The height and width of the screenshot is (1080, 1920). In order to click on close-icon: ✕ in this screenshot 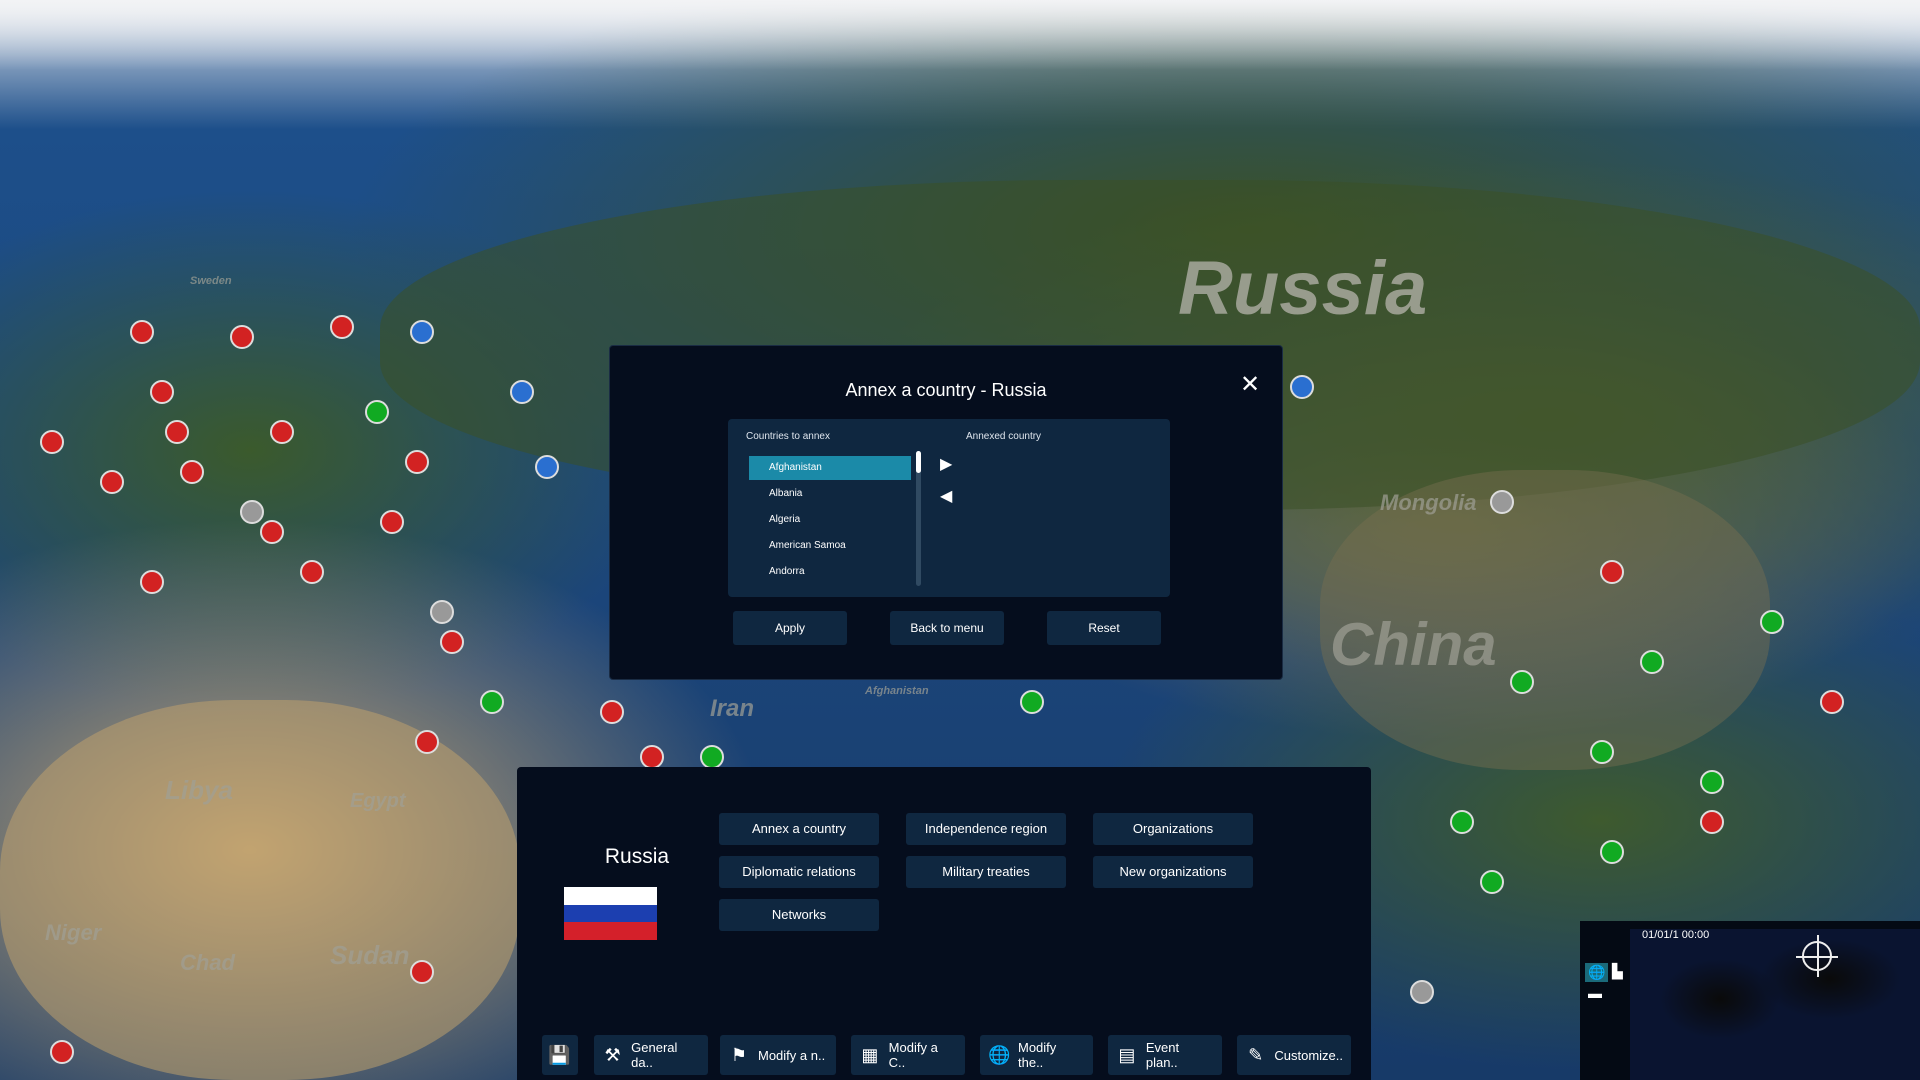, I will do `click(1250, 384)`.